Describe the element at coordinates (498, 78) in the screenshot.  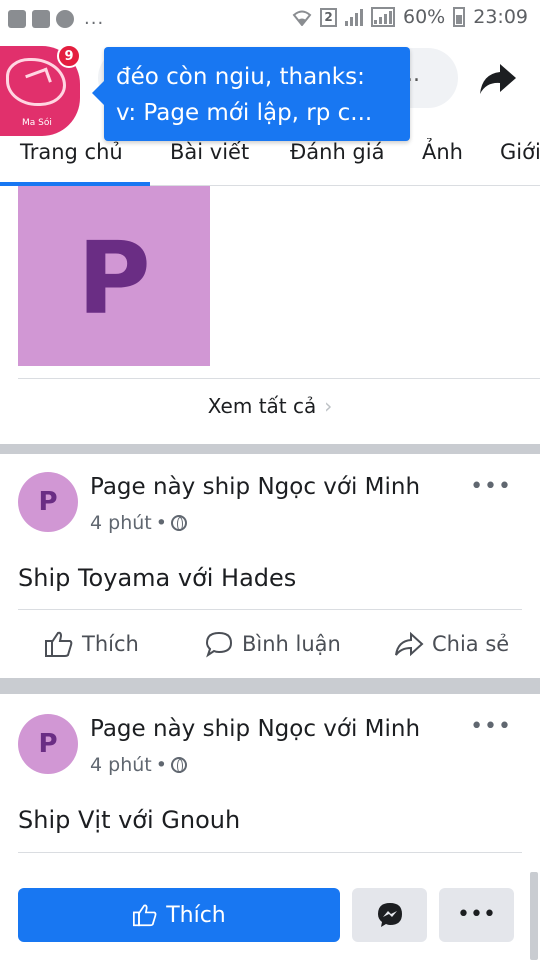
I see `share-arrow-icon` at that location.